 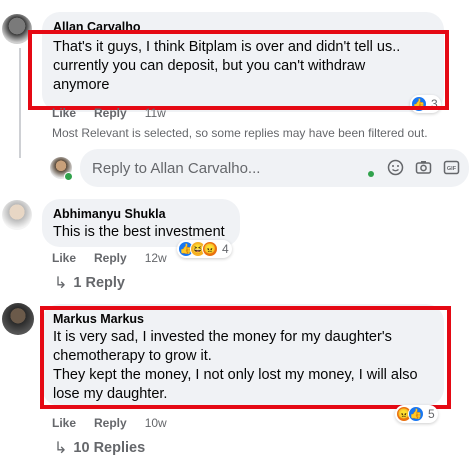 I want to click on comment-timestamp: 12w, so click(x=156, y=258).